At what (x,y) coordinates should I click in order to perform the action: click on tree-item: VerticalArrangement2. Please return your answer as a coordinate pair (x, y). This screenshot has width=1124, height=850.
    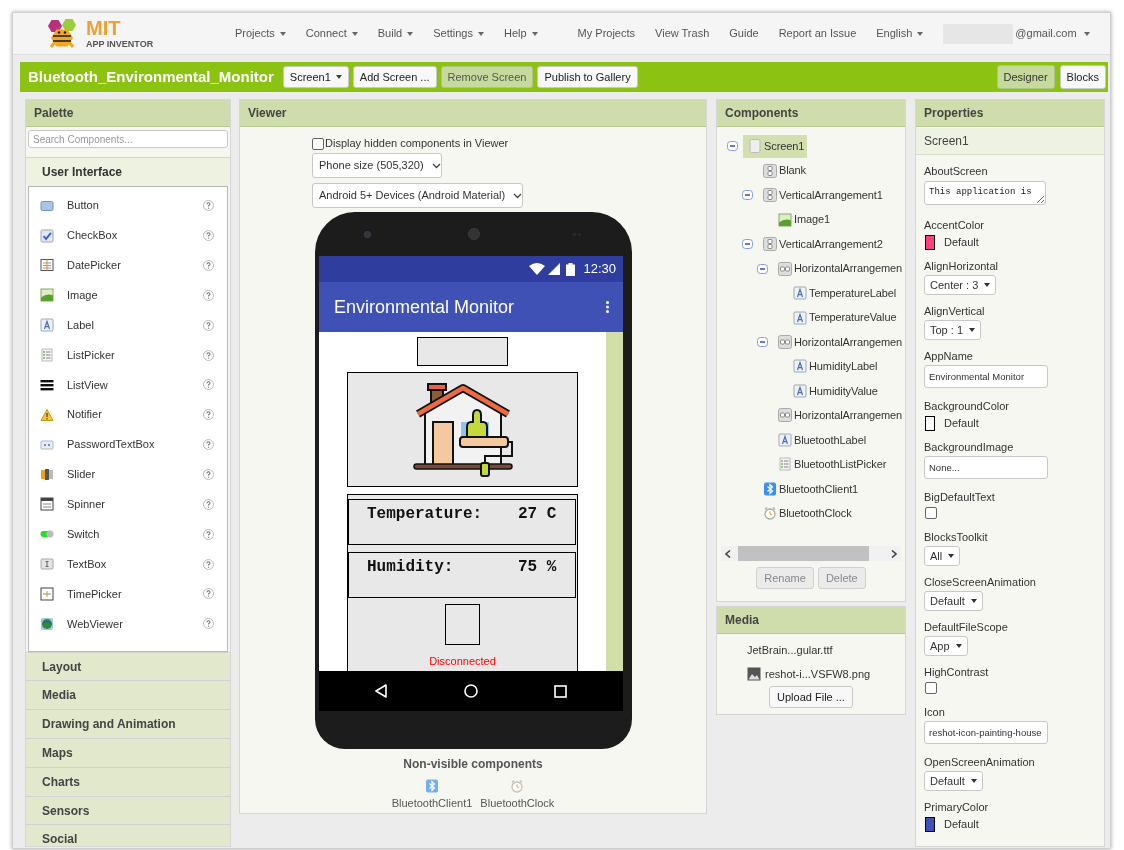
    Looking at the image, I should click on (822, 244).